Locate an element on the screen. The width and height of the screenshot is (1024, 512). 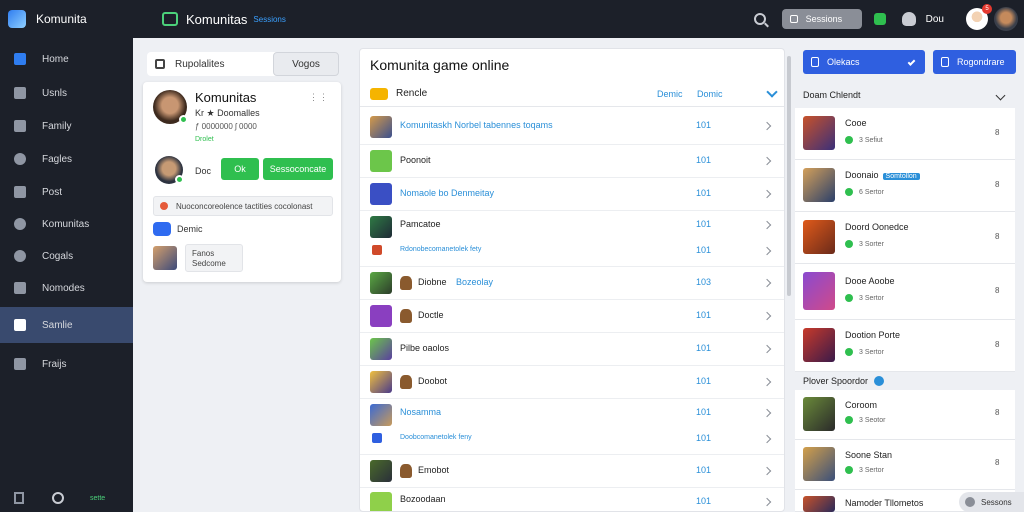
list-item: Nosamma 101 Doobcomanetolek feny 101 is located at coordinates (572, 427).